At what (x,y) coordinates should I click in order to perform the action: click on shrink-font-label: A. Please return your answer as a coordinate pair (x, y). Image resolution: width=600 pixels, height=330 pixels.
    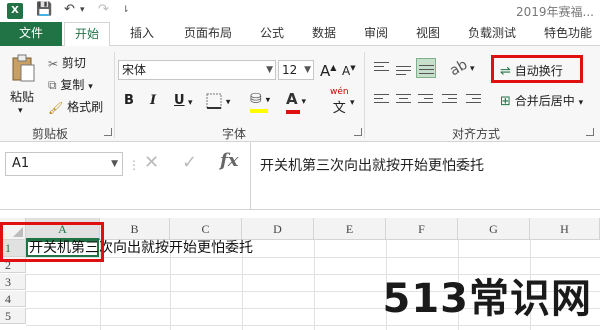
    Looking at the image, I should click on (346, 71).